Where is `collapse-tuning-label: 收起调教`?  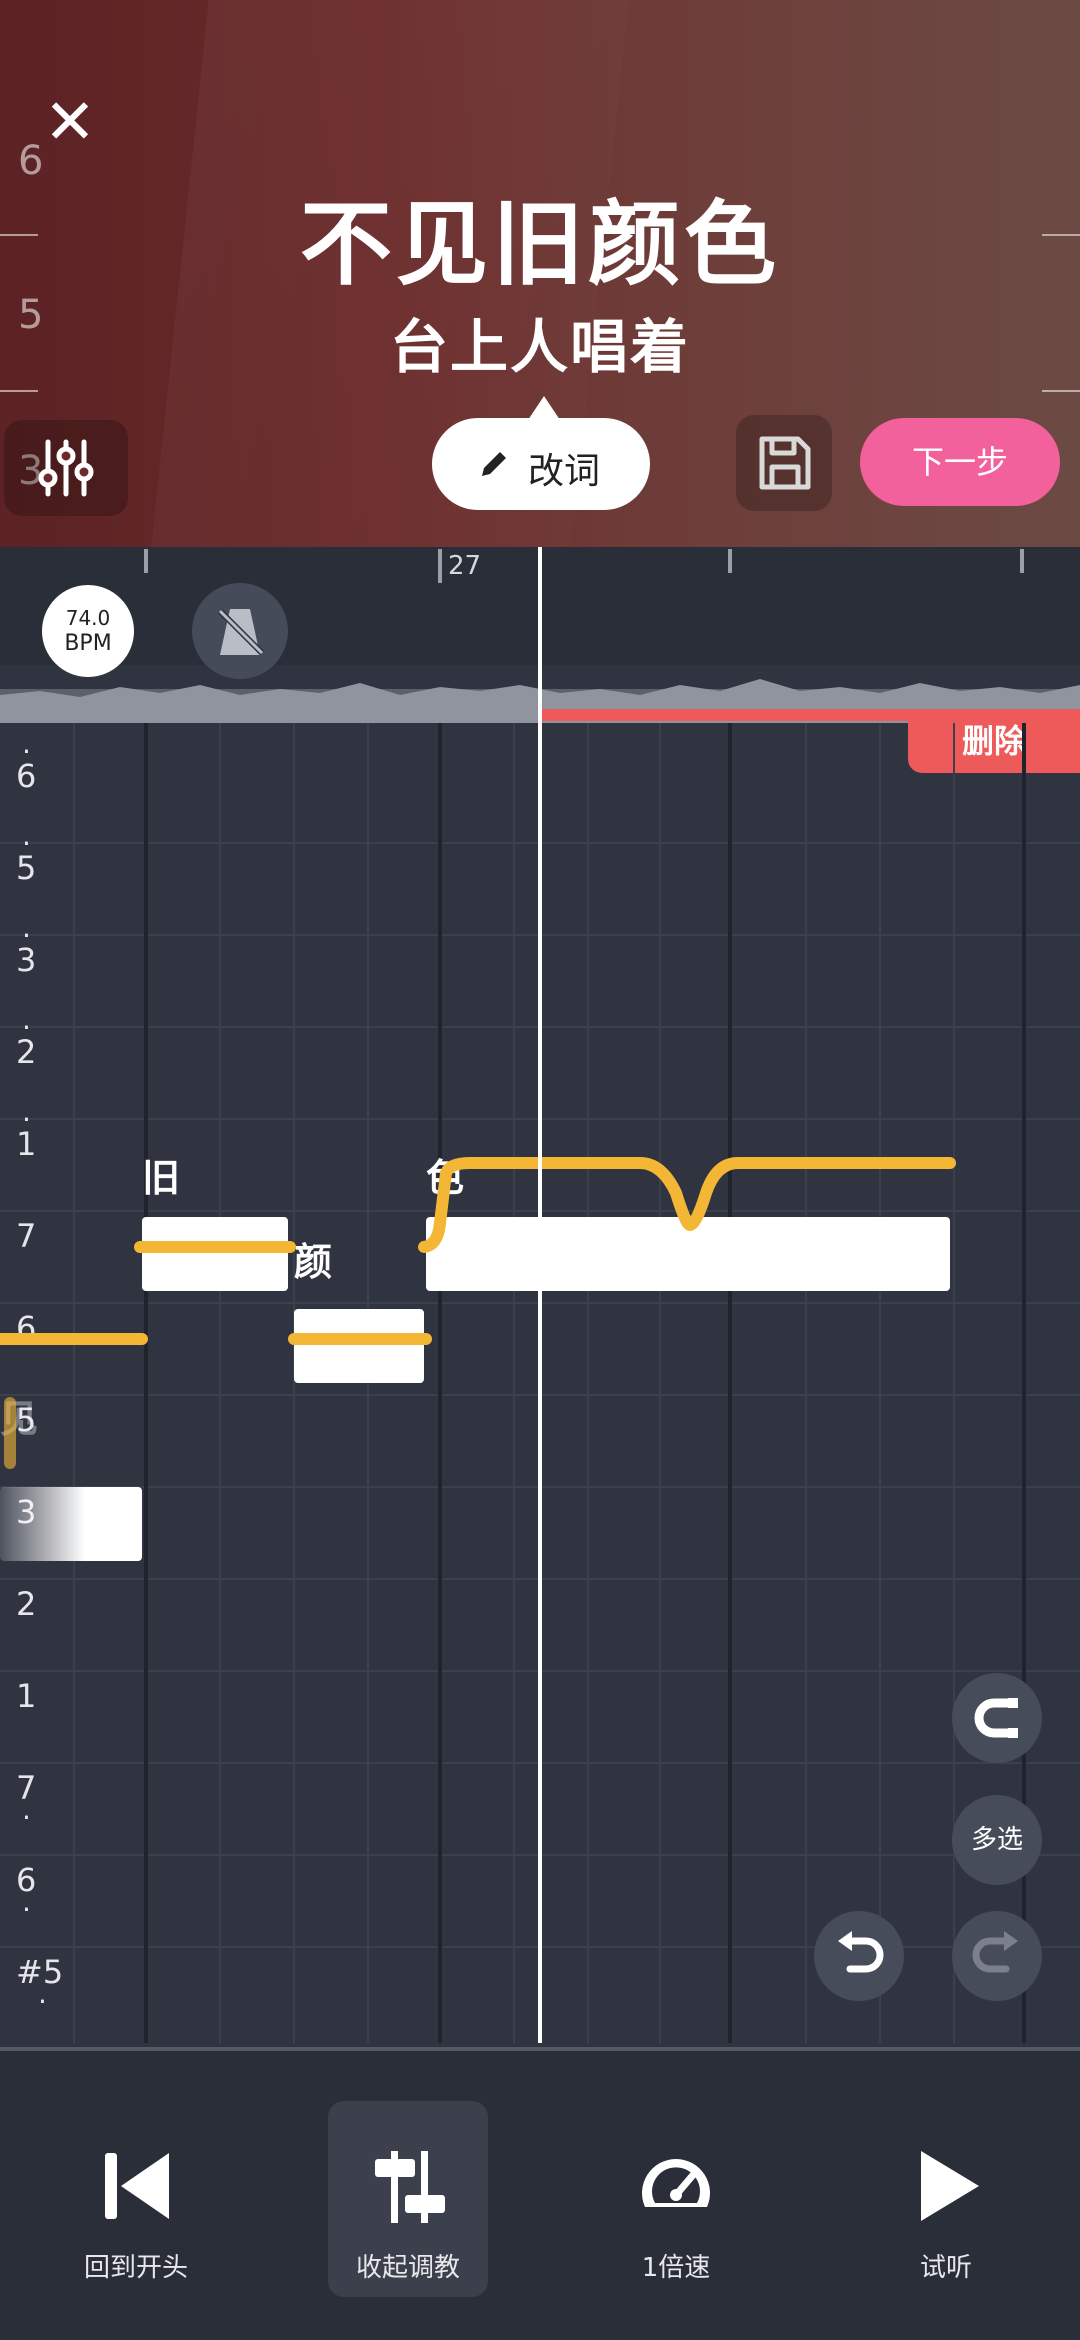
collapse-tuning-label: 收起调教 is located at coordinates (407, 2268).